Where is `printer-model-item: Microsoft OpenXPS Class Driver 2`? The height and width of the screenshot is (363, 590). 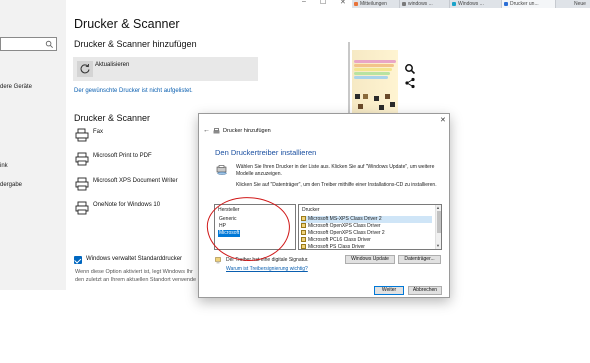 printer-model-item: Microsoft OpenXPS Class Driver 2 is located at coordinates (366, 233).